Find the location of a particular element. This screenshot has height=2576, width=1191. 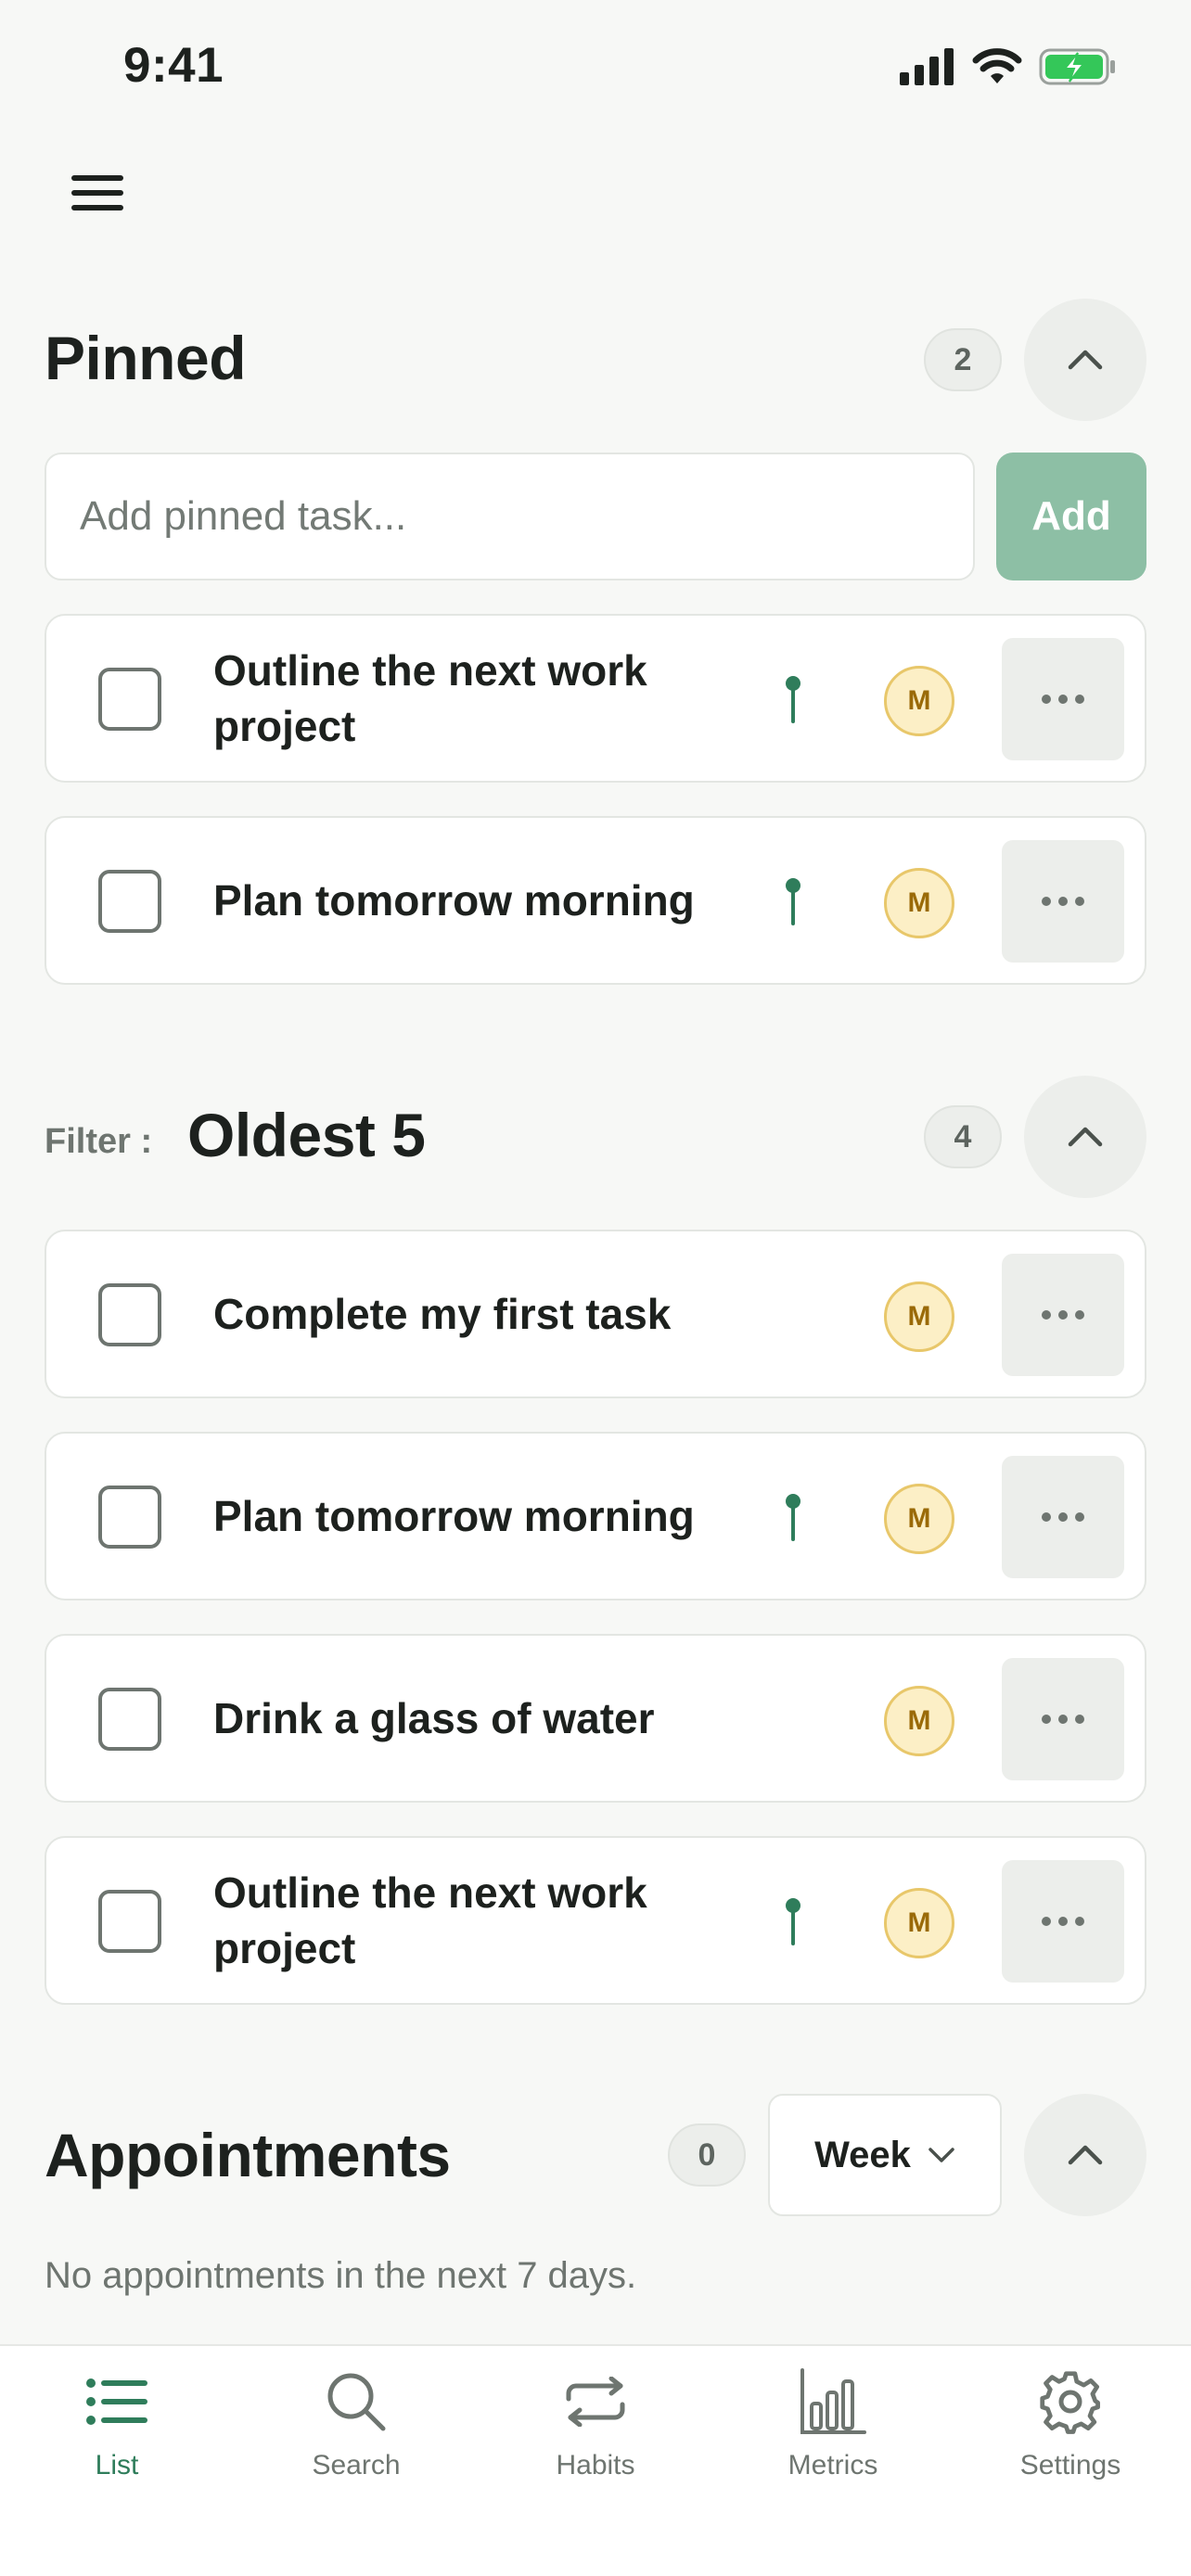

tab-label: Search is located at coordinates (356, 2465).